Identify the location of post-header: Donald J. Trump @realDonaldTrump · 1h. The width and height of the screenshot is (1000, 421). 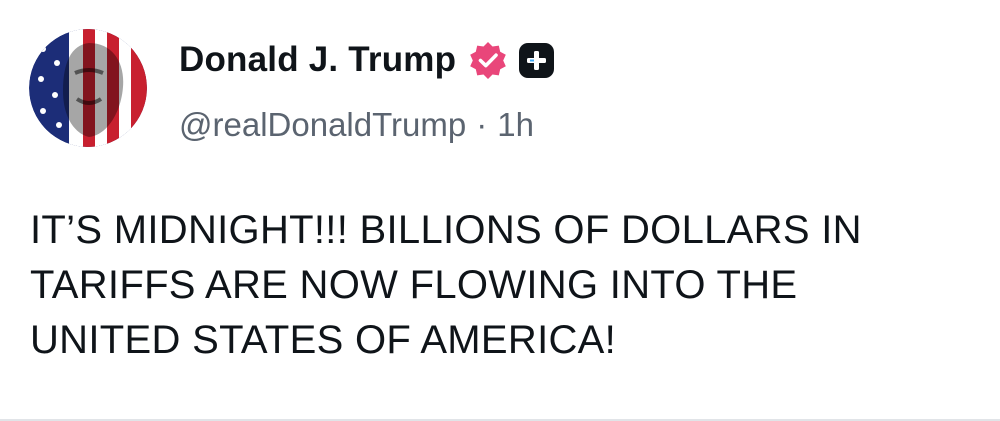
(367, 90).